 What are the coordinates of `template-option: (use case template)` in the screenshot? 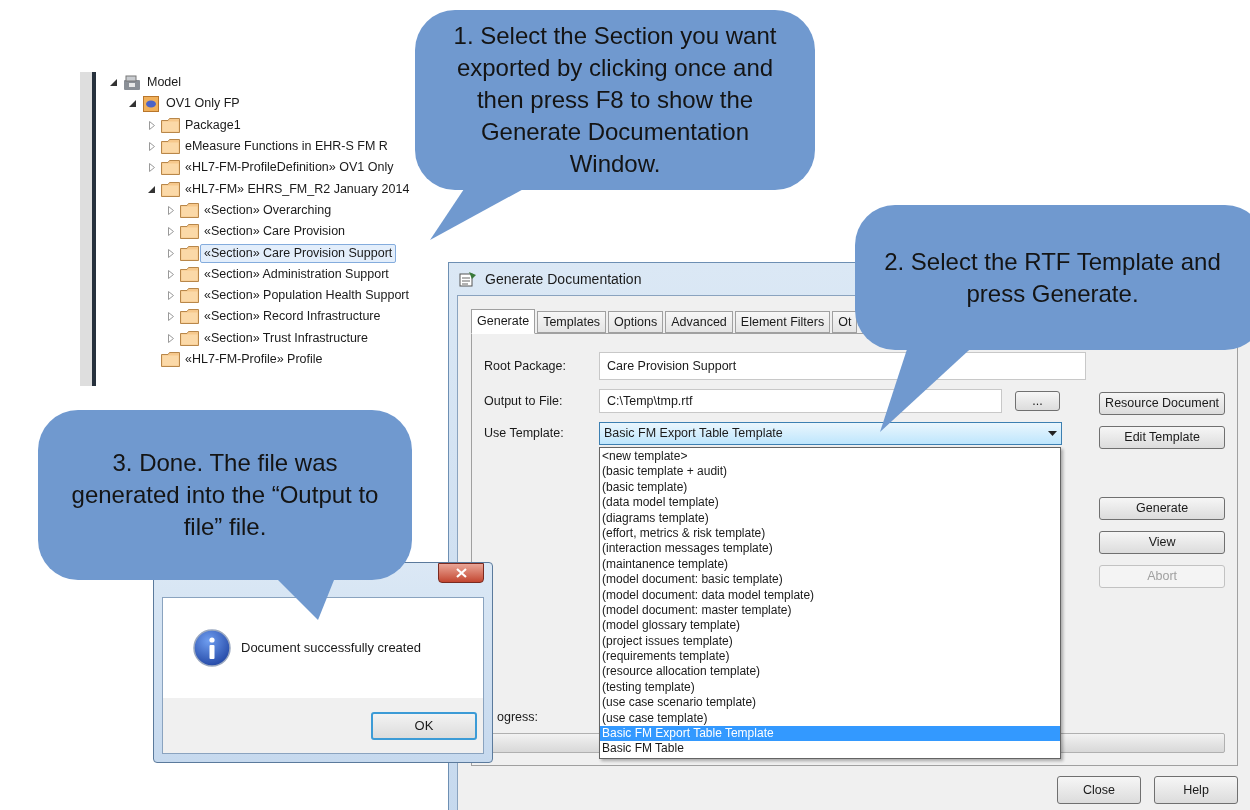 It's located at (830, 718).